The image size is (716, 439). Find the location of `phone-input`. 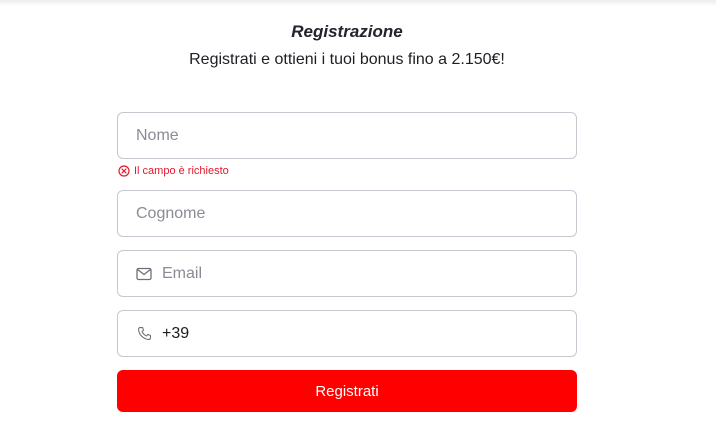

phone-input is located at coordinates (369, 333).